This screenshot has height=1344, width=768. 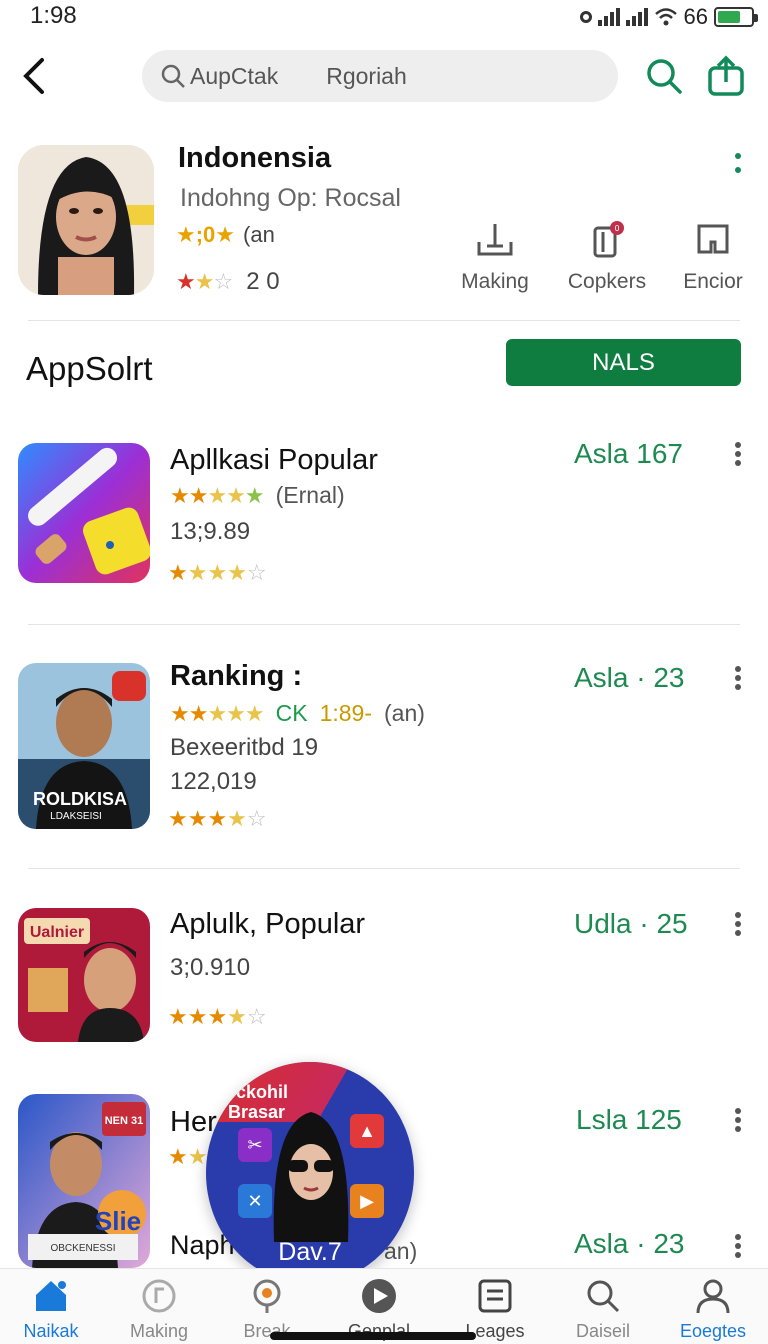 I want to click on nav-label: Daiseil, so click(x=603, y=1331).